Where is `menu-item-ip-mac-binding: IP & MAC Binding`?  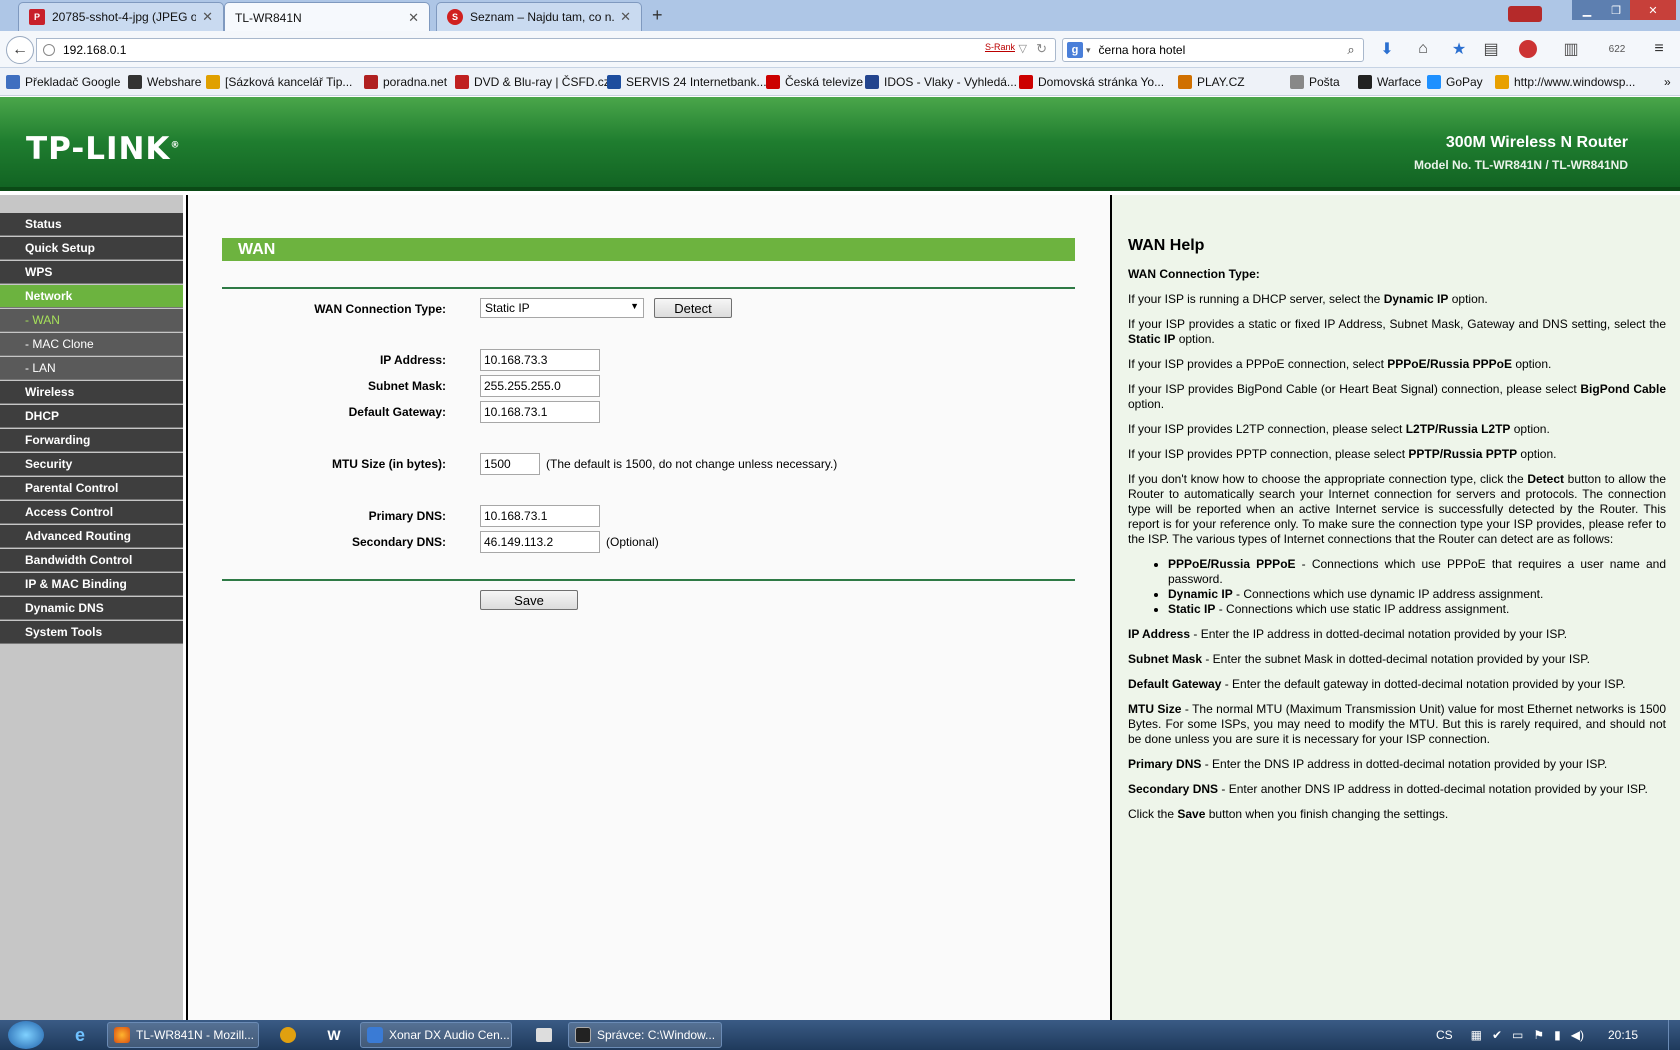
menu-item-ip-mac-binding: IP & MAC Binding is located at coordinates (91, 584).